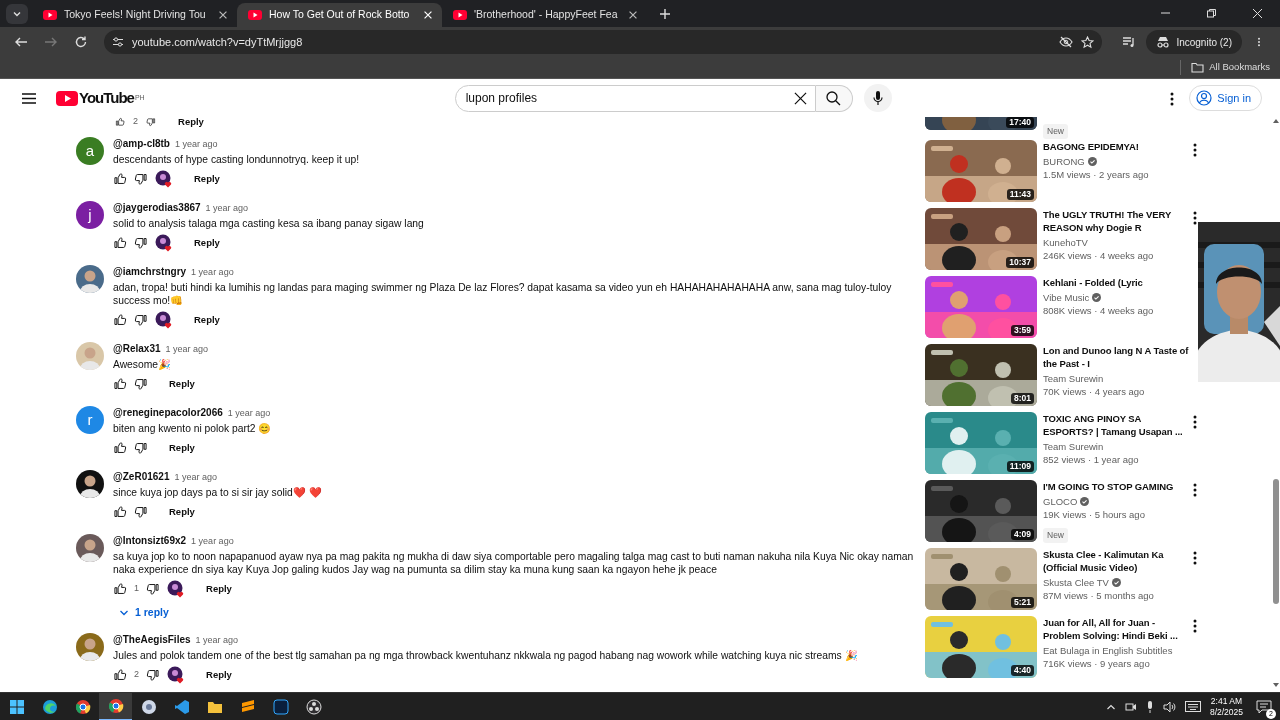 This screenshot has height=720, width=1280. I want to click on channel-name: Eat Bulaga in English Subtitles, so click(1108, 650).